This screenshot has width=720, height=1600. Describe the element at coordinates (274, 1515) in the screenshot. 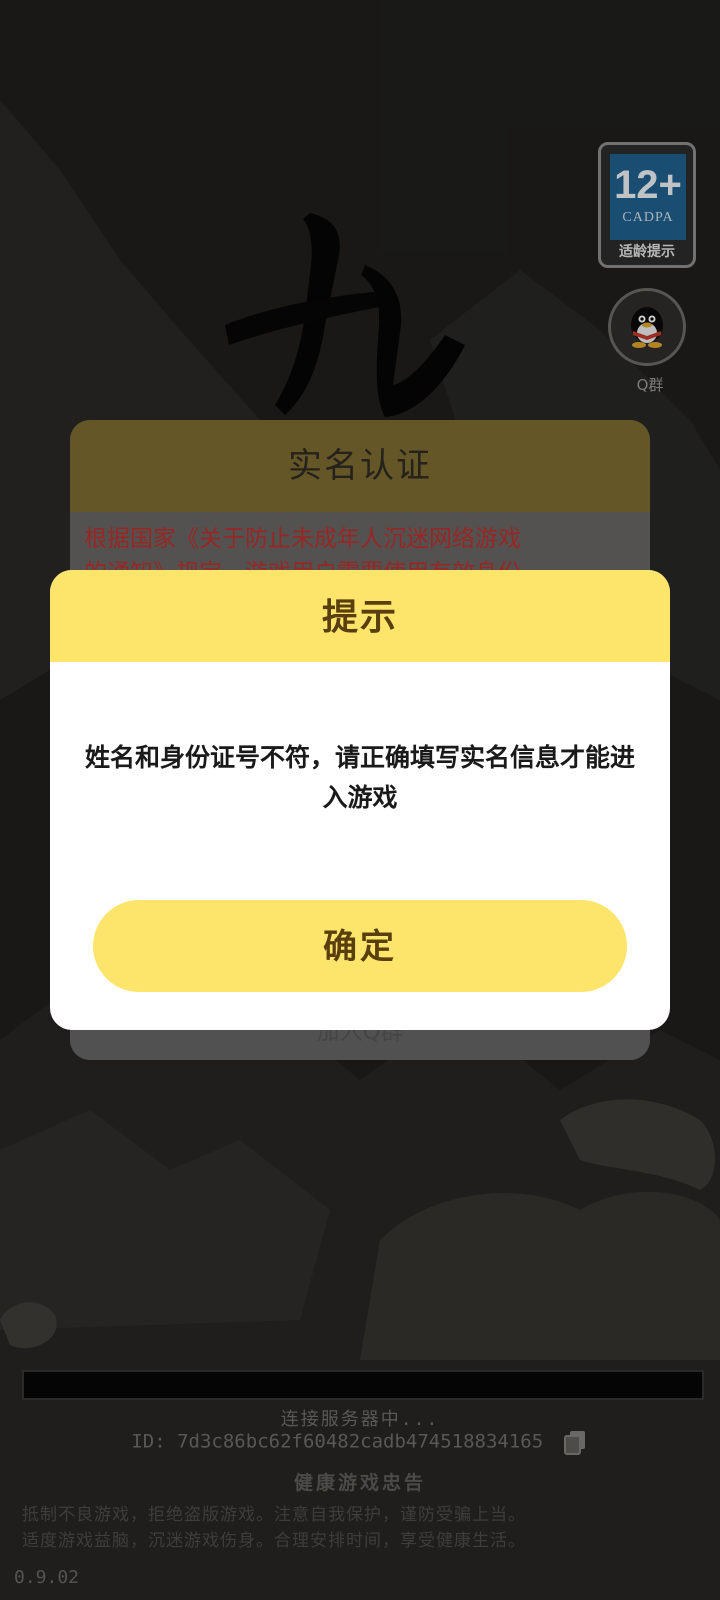

I see `health-advice-line-1: 抵制不良游戏，拒绝盗版游戏。注意自我保护，谨防受骗上当。` at that location.